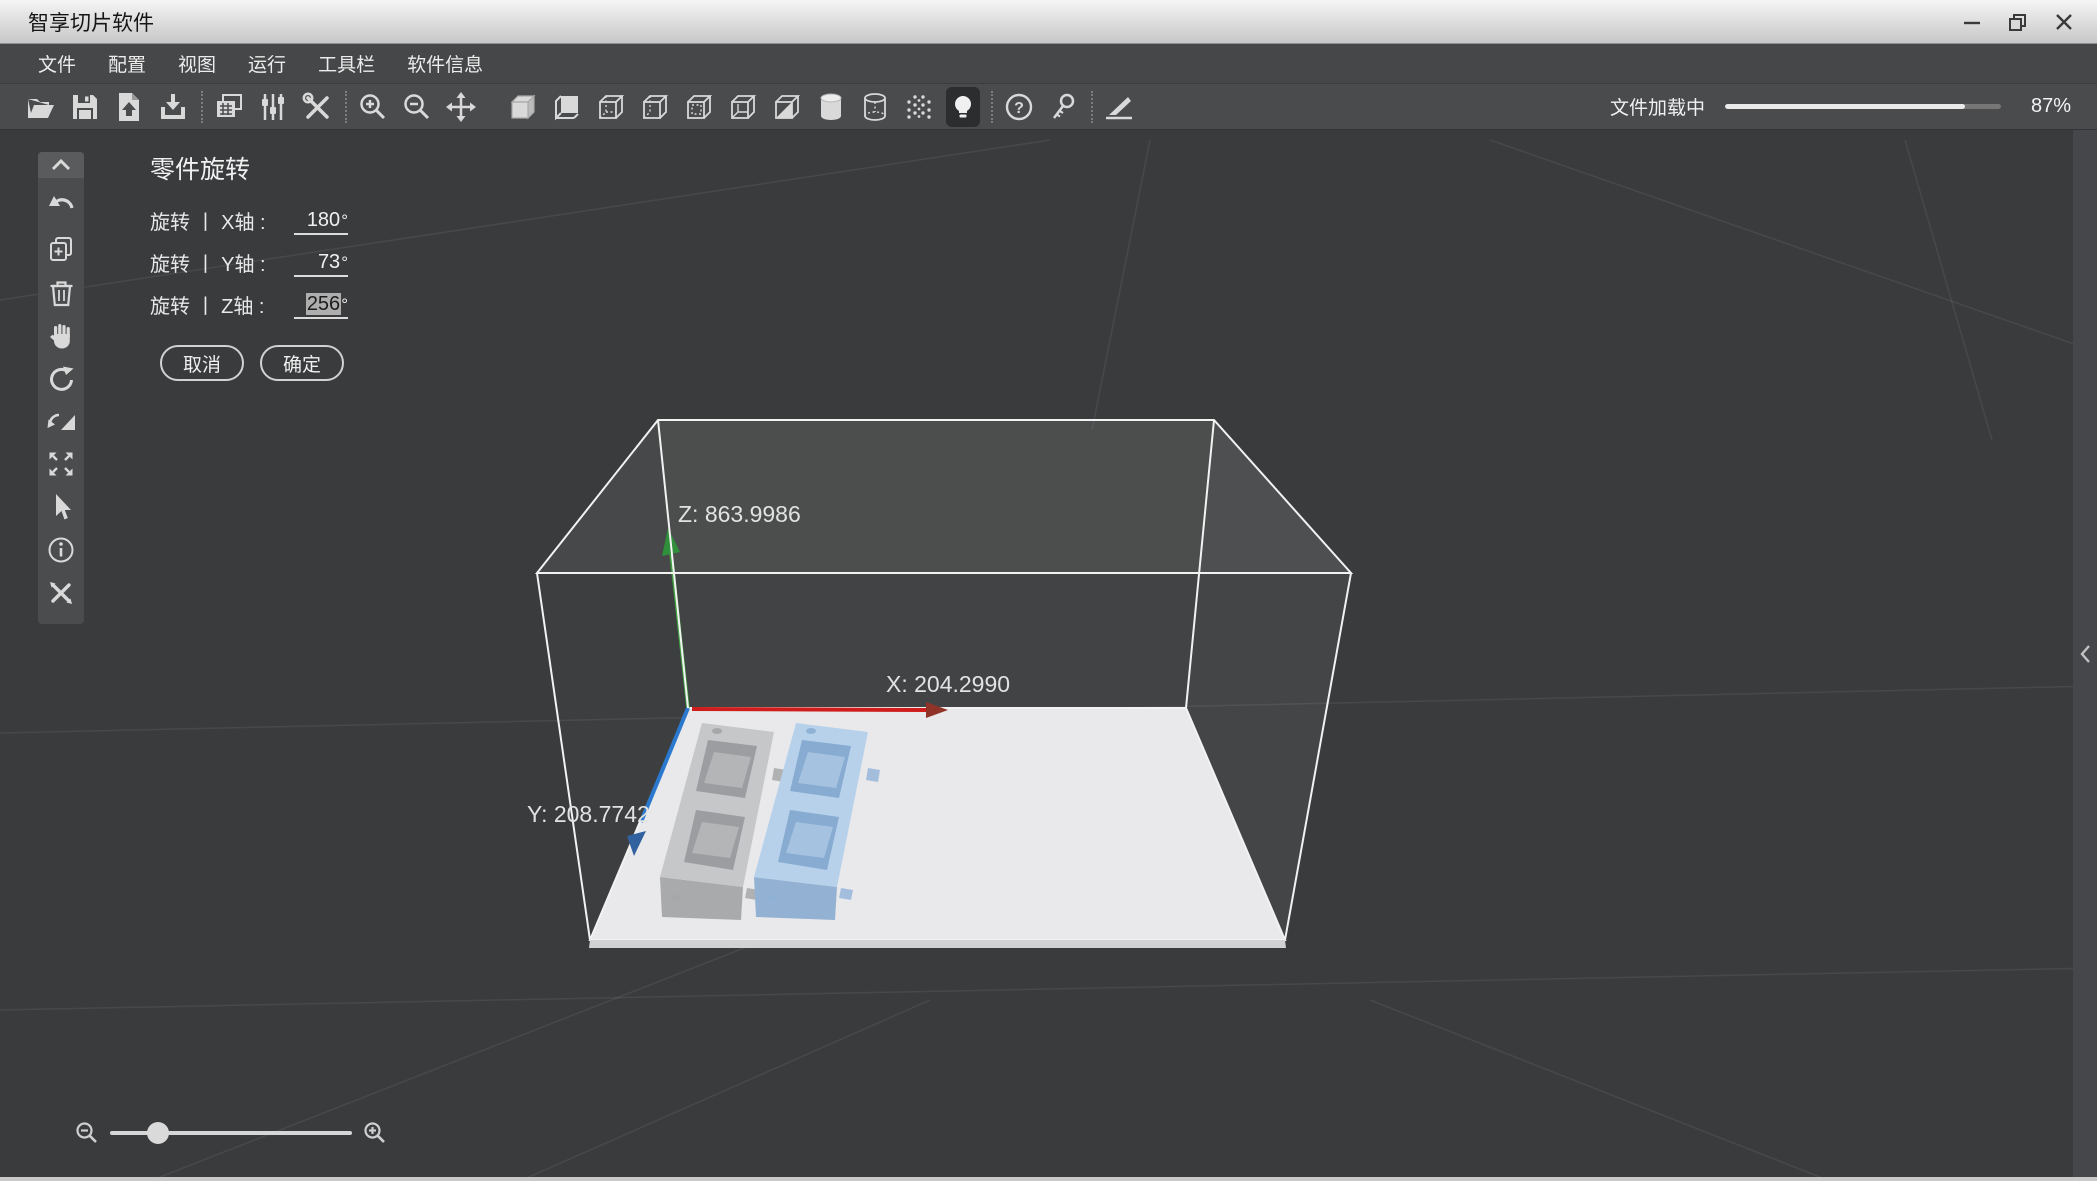  I want to click on menu-about: 软件信息, so click(445, 63).